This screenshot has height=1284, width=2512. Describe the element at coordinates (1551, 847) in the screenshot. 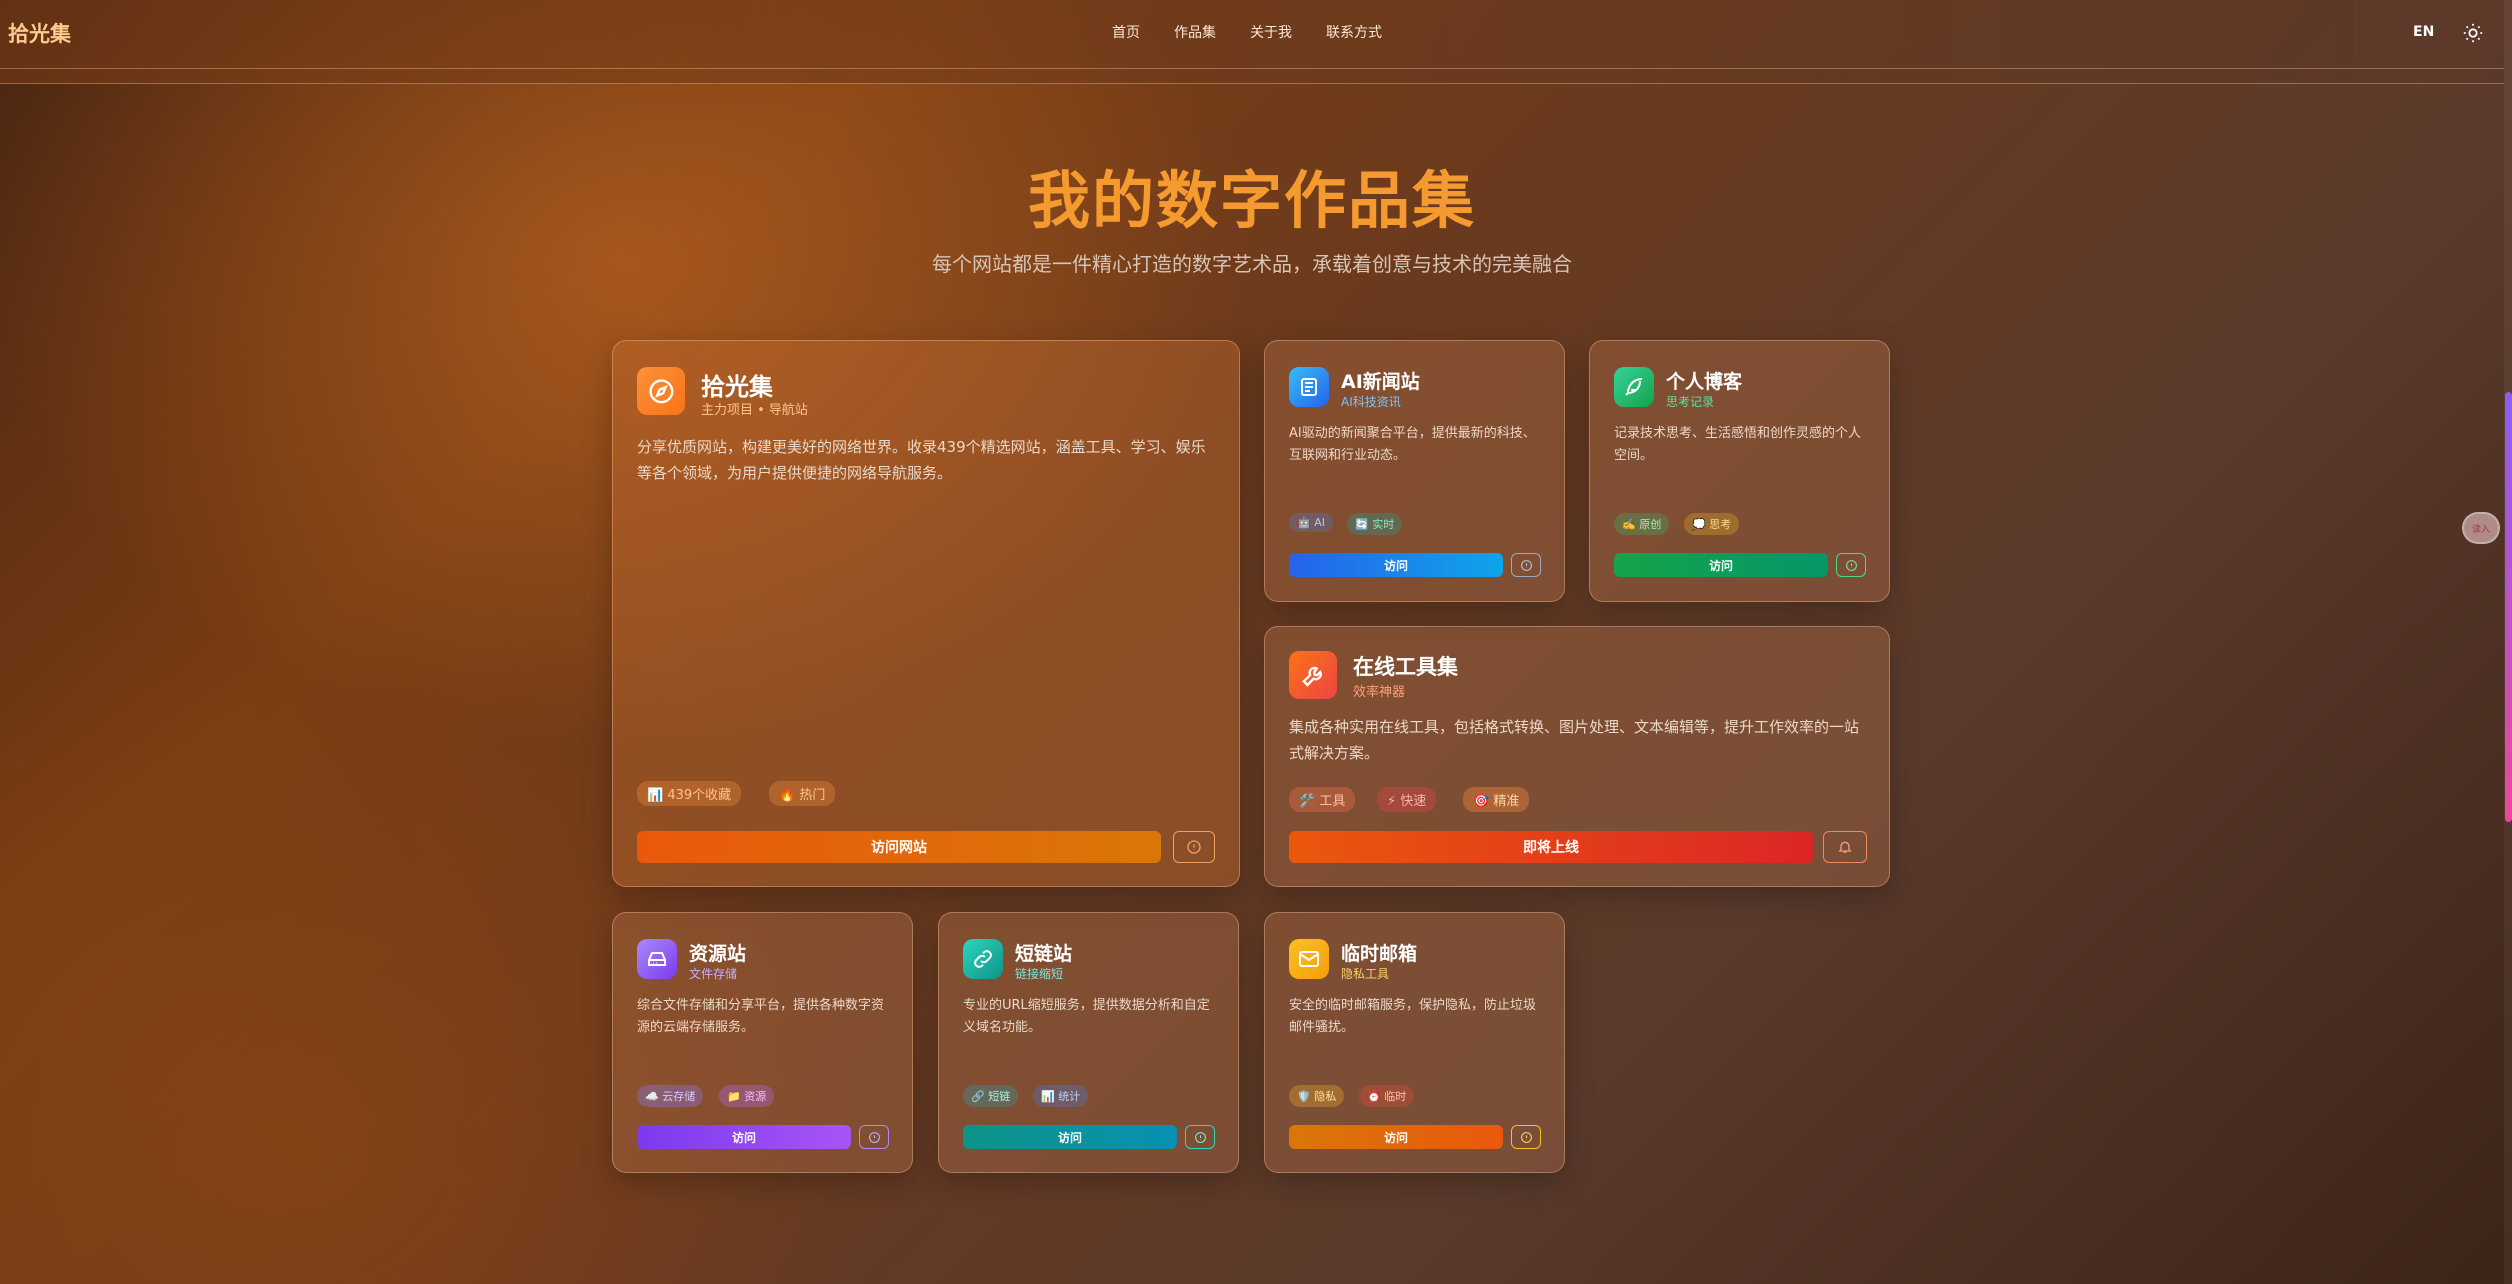

I see `coming-soon-button: 即将上线` at that location.